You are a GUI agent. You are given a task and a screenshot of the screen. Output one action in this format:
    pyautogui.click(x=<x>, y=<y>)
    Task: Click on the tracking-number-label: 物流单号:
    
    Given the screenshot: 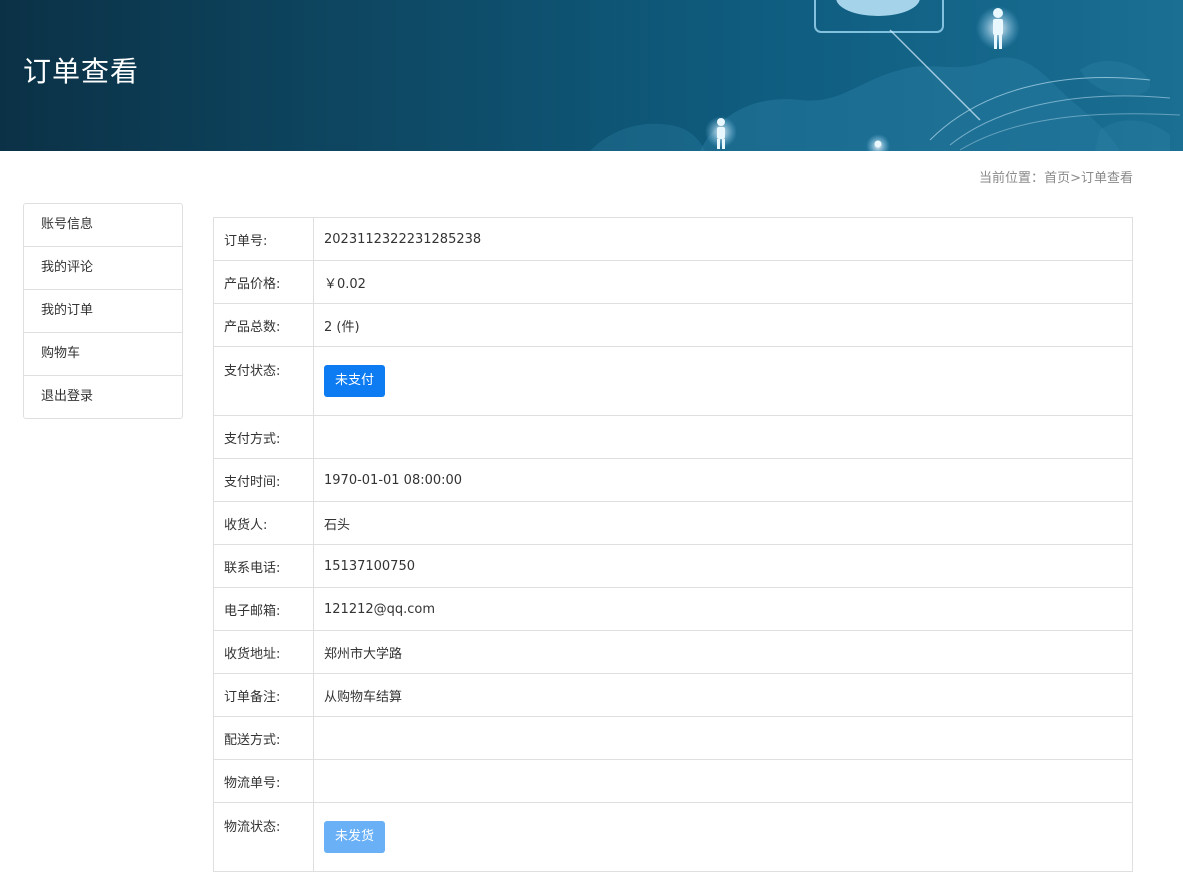 What is the action you would take?
    pyautogui.click(x=263, y=781)
    